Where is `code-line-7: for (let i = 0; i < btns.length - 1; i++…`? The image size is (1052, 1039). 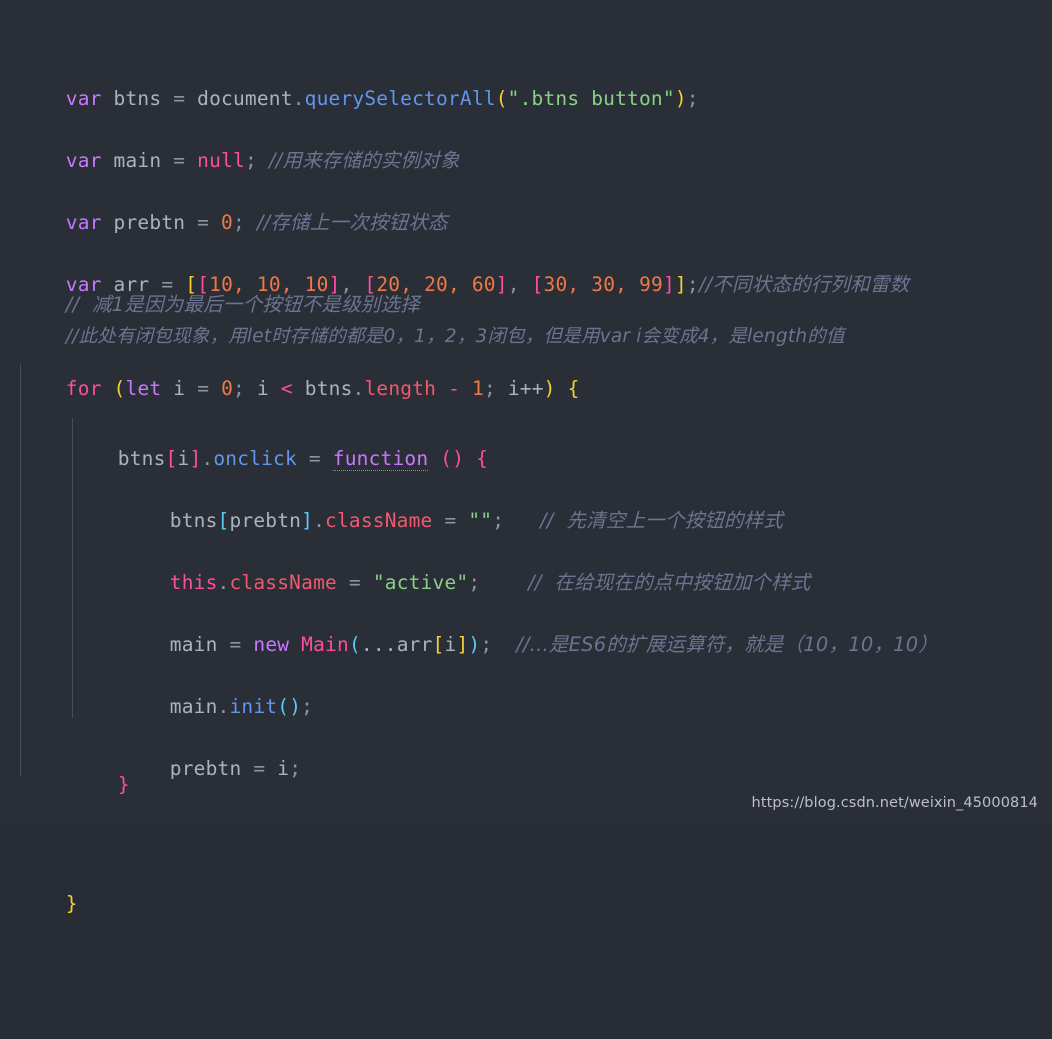
code-line-7: for (let i = 0; i < btns.length - 1; i++… is located at coordinates (526, 360).